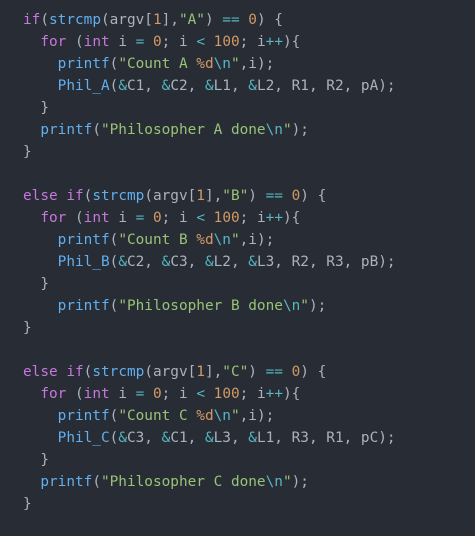 The width and height of the screenshot is (475, 536). I want to click on string-token: "B", so click(235, 196).